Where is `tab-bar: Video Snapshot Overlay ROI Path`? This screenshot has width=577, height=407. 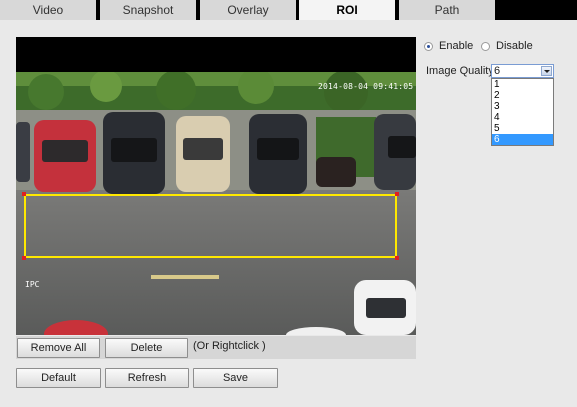
tab-bar: Video Snapshot Overlay ROI Path is located at coordinates (288, 10).